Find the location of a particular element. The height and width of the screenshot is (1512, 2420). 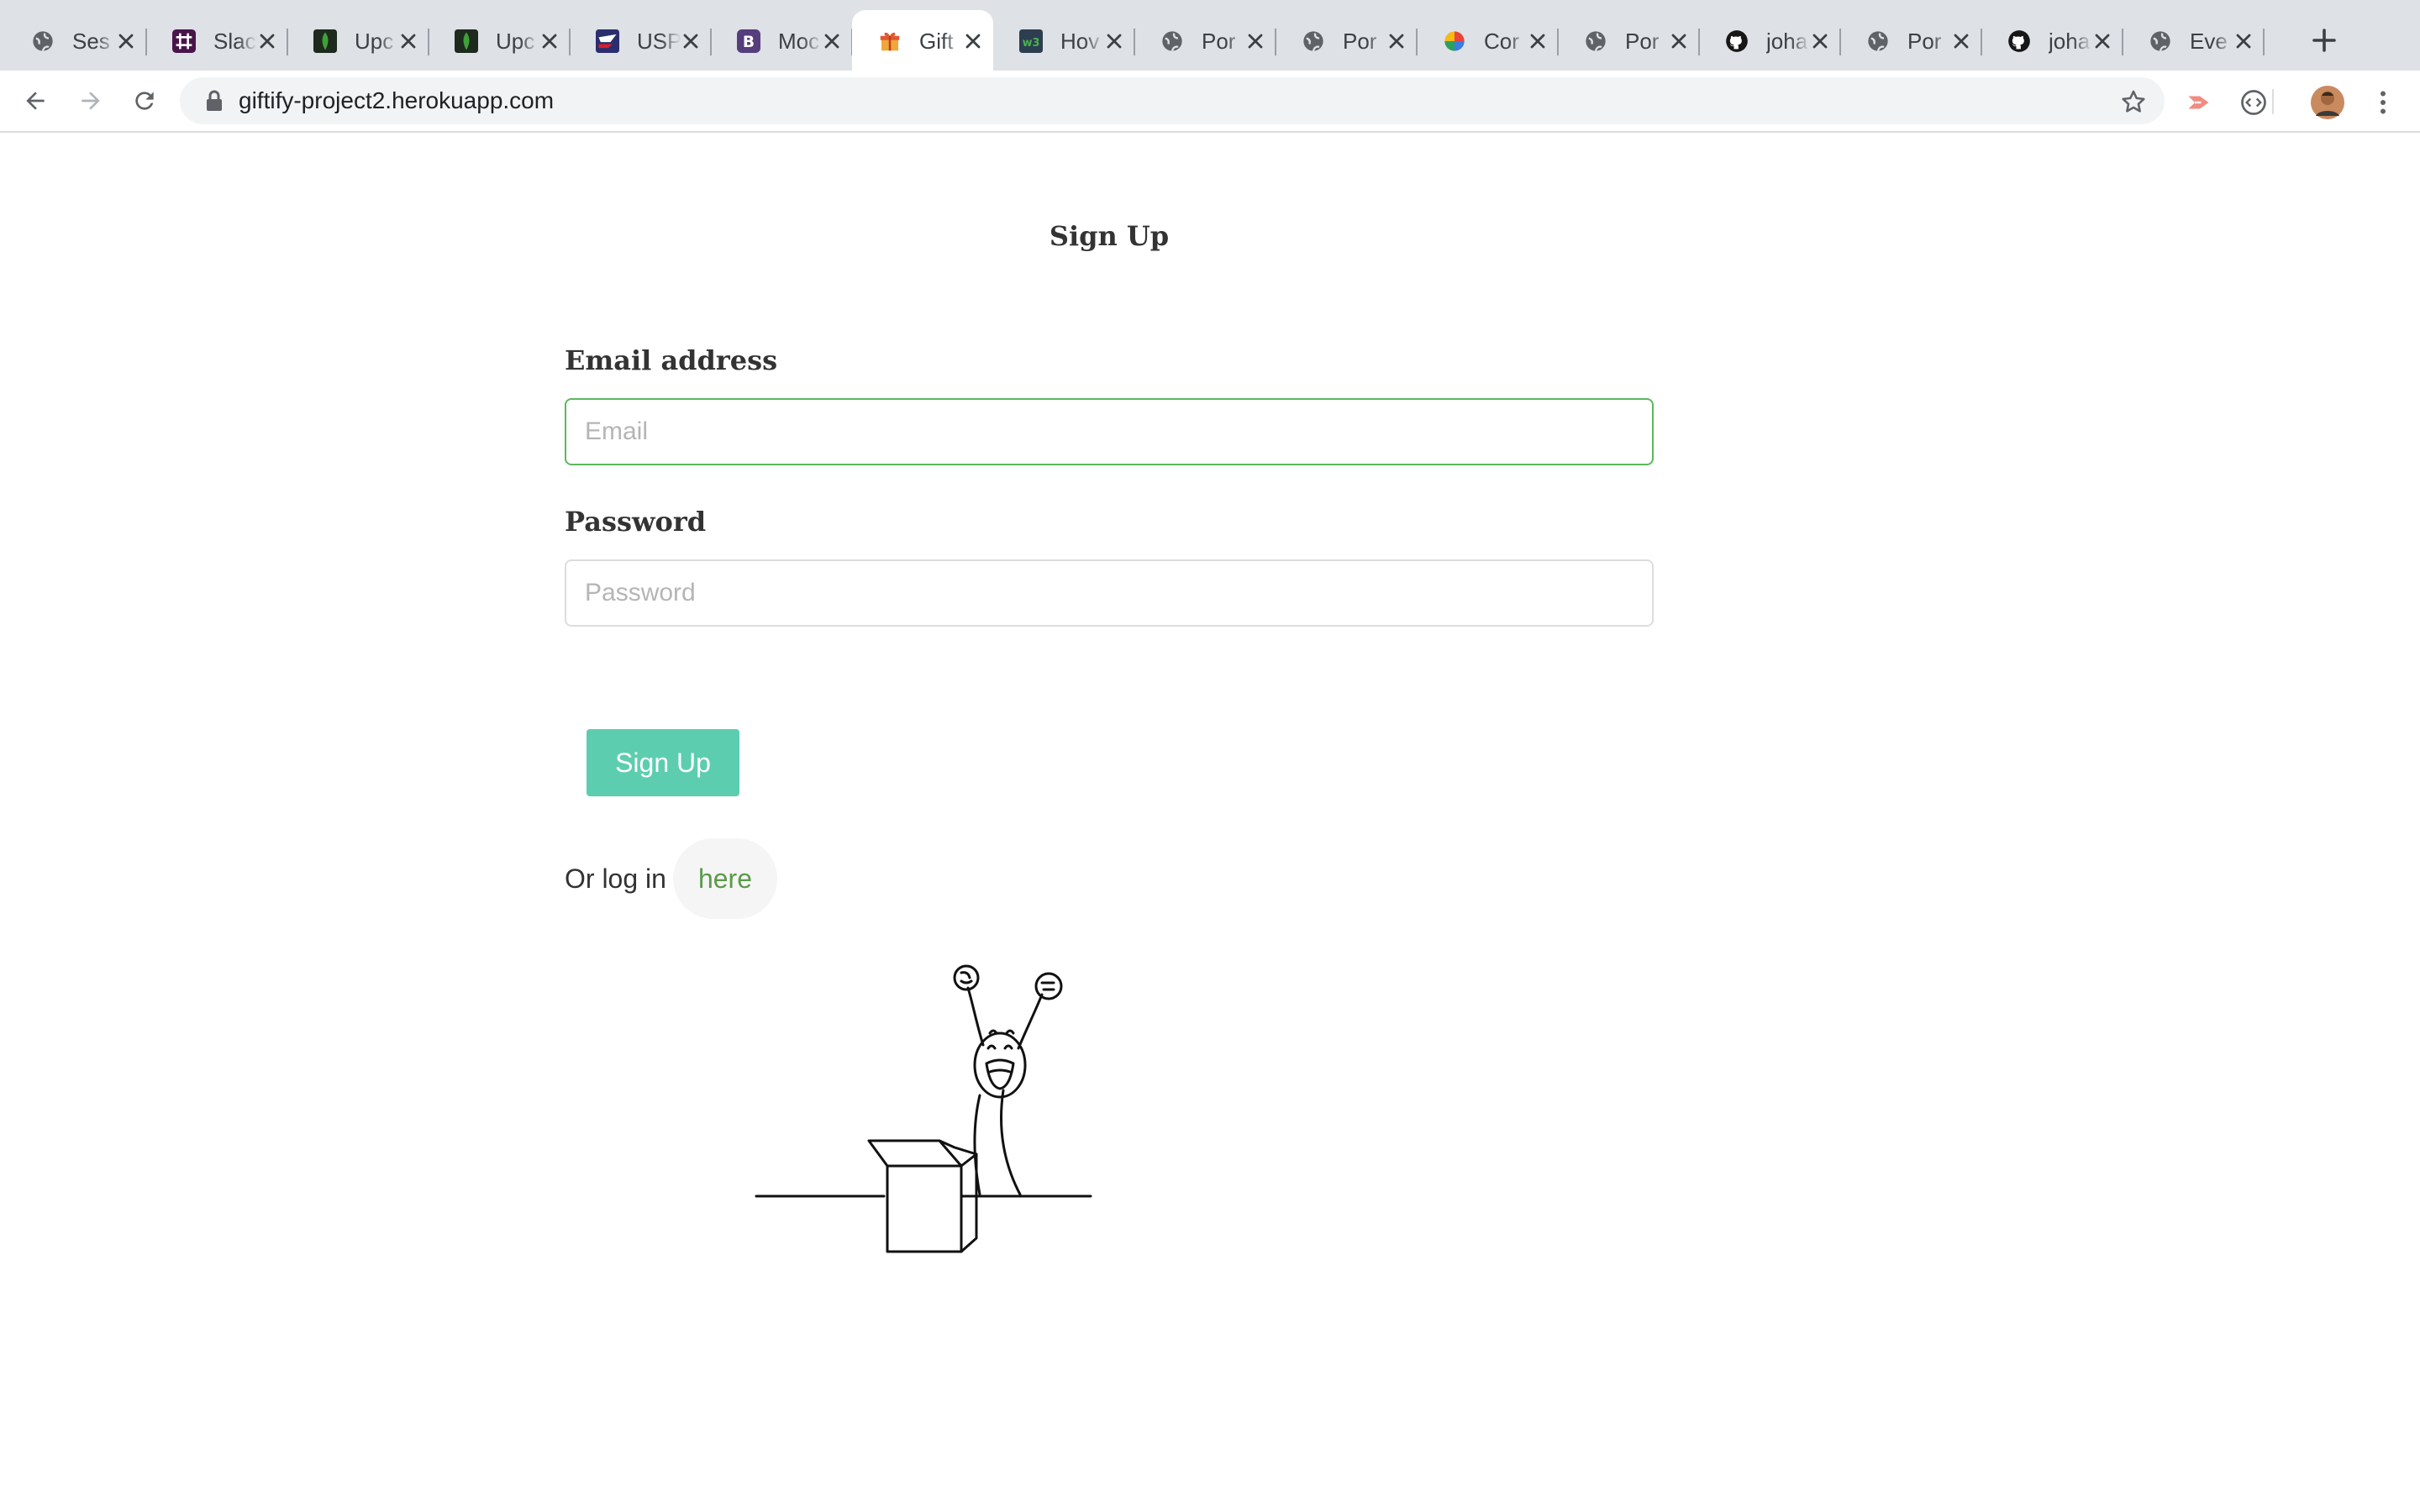

tab-title: USP is located at coordinates (659, 41).